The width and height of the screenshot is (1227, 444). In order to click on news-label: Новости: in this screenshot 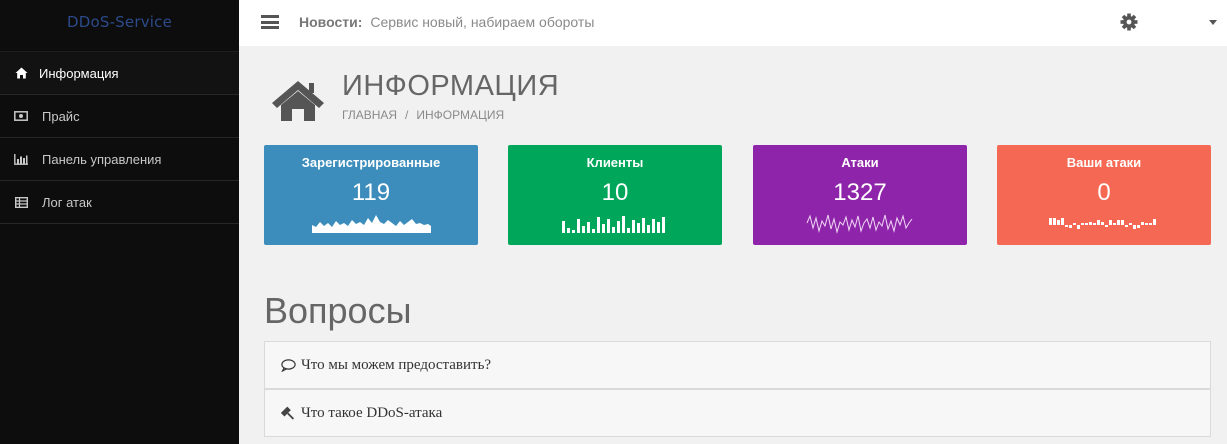, I will do `click(331, 22)`.